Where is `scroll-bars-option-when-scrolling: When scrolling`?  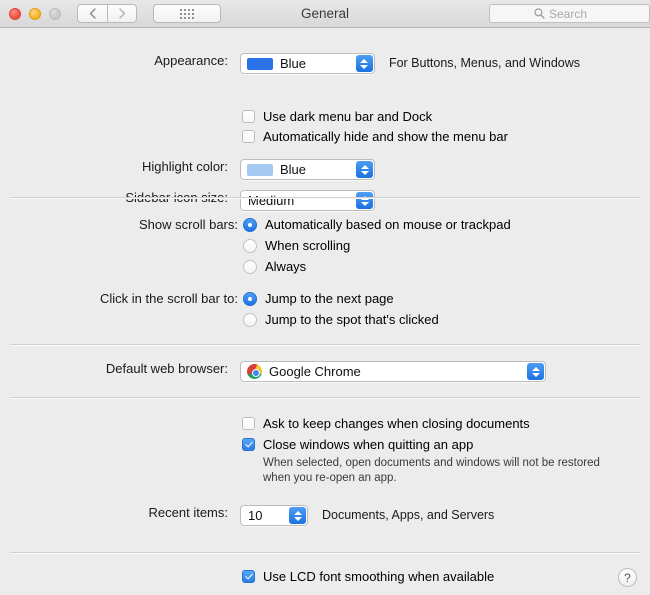 scroll-bars-option-when-scrolling: When scrolling is located at coordinates (377, 246).